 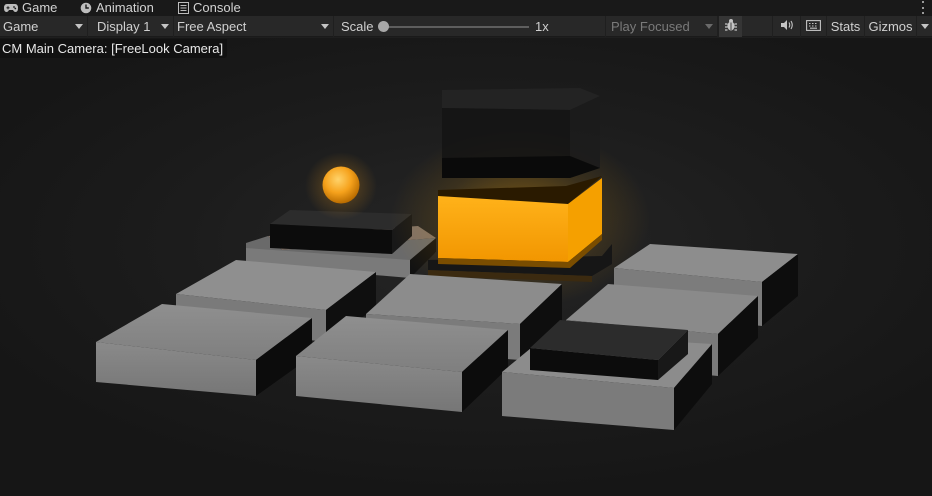 I want to click on play-mode-value: Play Focused, so click(x=650, y=26).